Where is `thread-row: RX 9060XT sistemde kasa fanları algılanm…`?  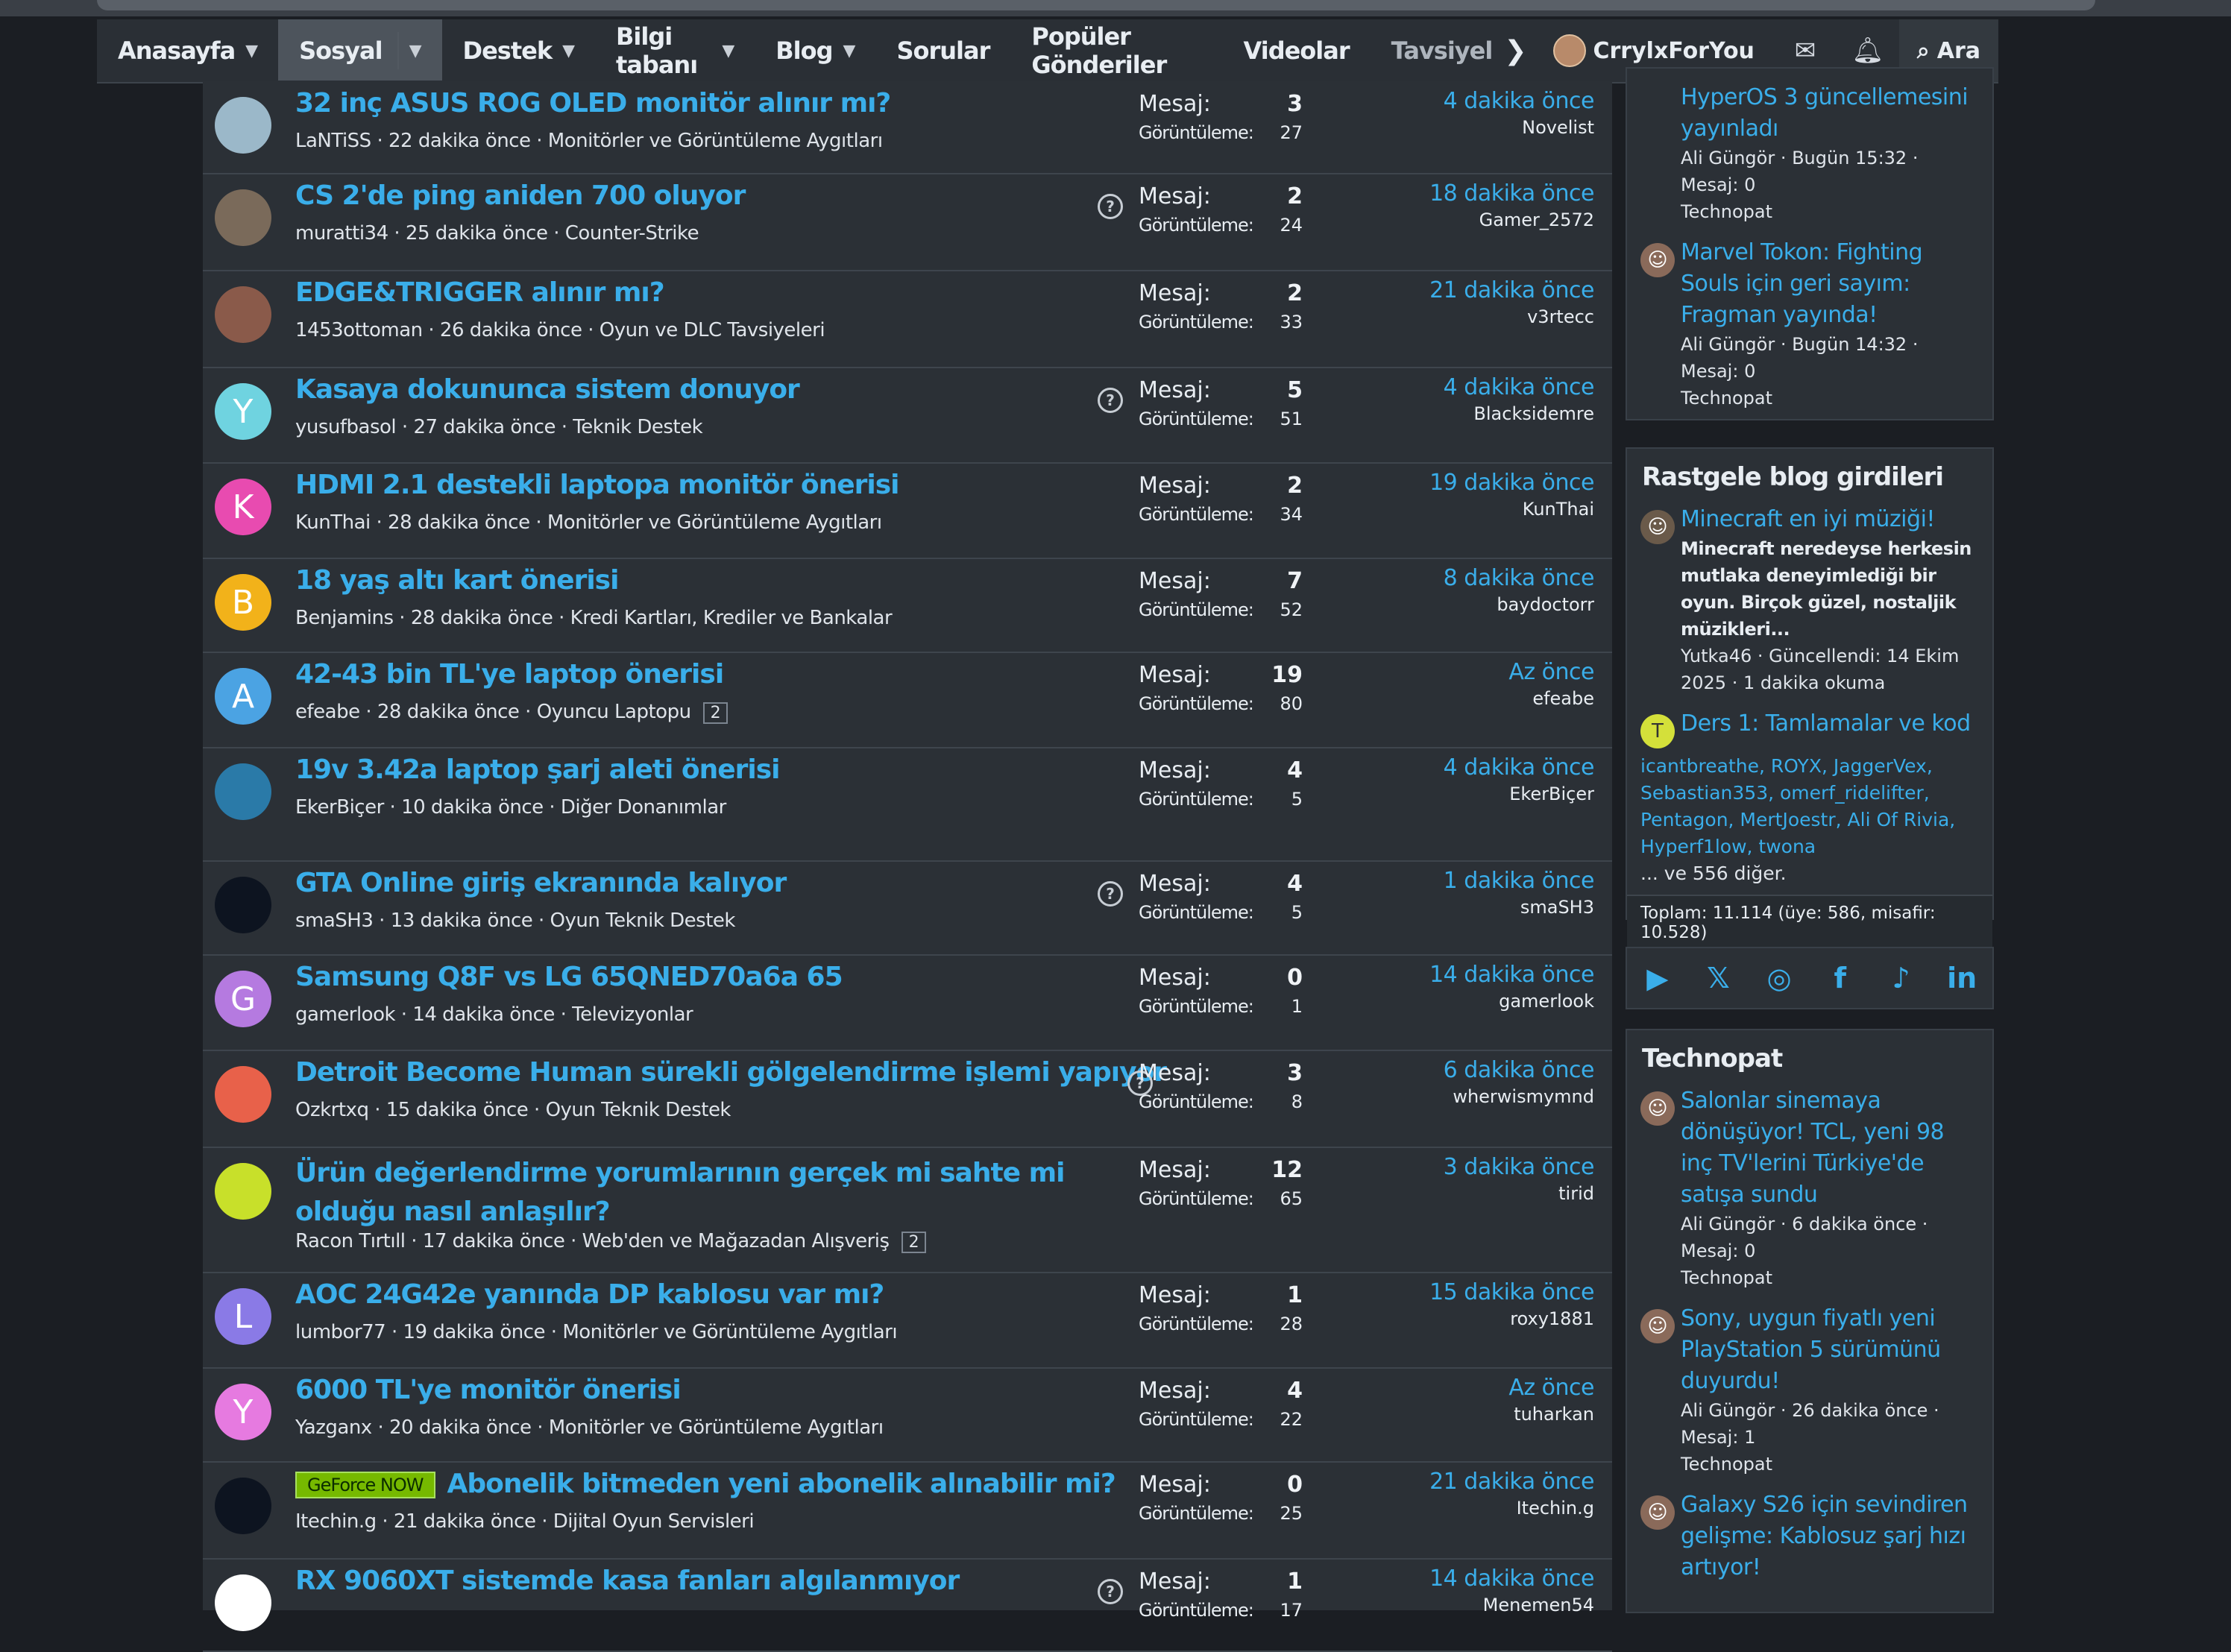 thread-row: RX 9060XT sistemde kasa fanları algılanm… is located at coordinates (908, 1605).